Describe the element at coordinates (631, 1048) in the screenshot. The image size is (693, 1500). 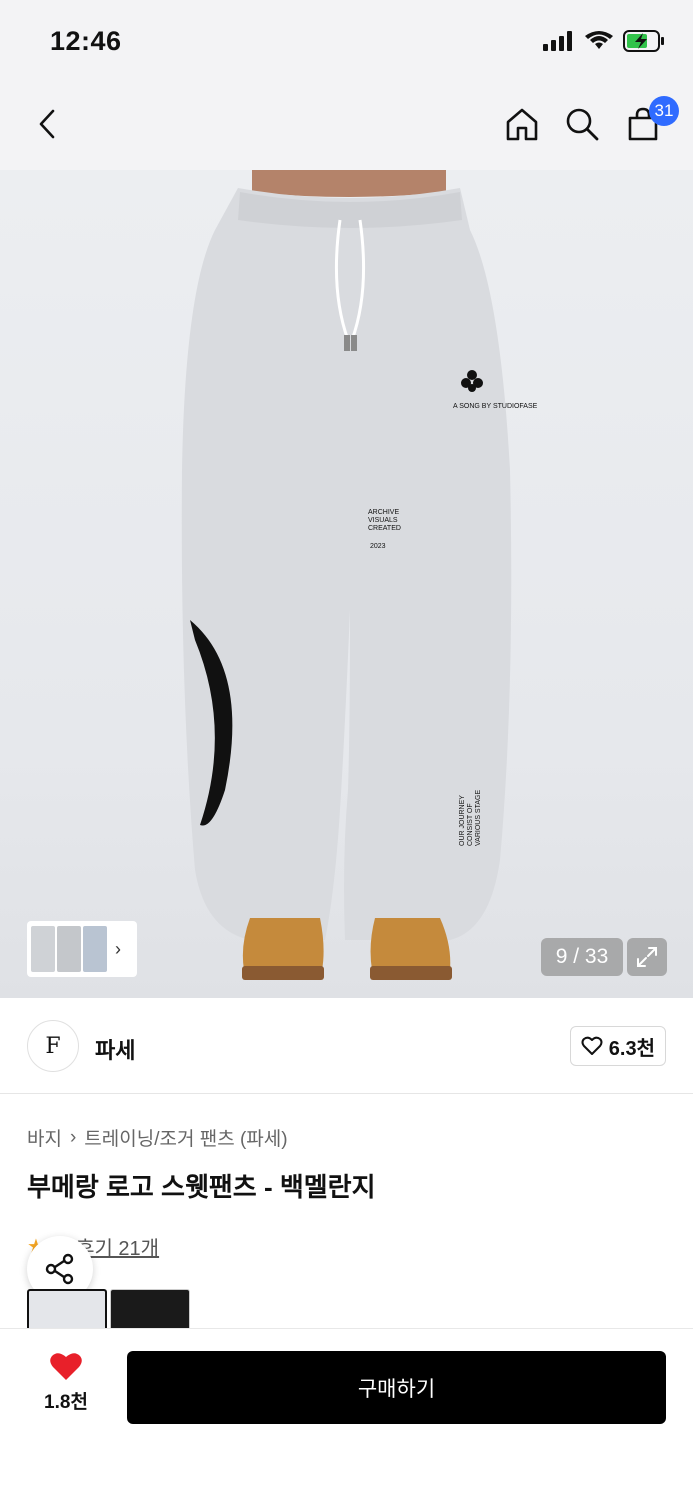
I see `brand-like-count: 6.3천` at that location.